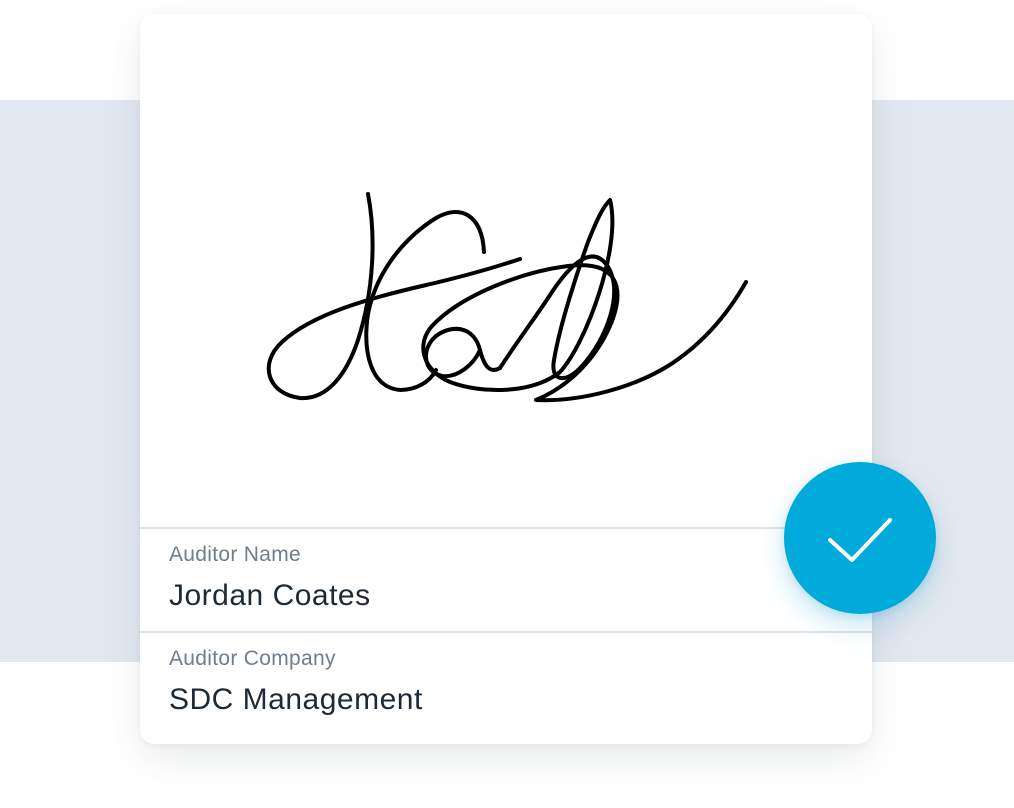 The width and height of the screenshot is (1014, 808). Describe the element at coordinates (270, 596) in the screenshot. I see `auditor-name-value: Jordan Coates` at that location.